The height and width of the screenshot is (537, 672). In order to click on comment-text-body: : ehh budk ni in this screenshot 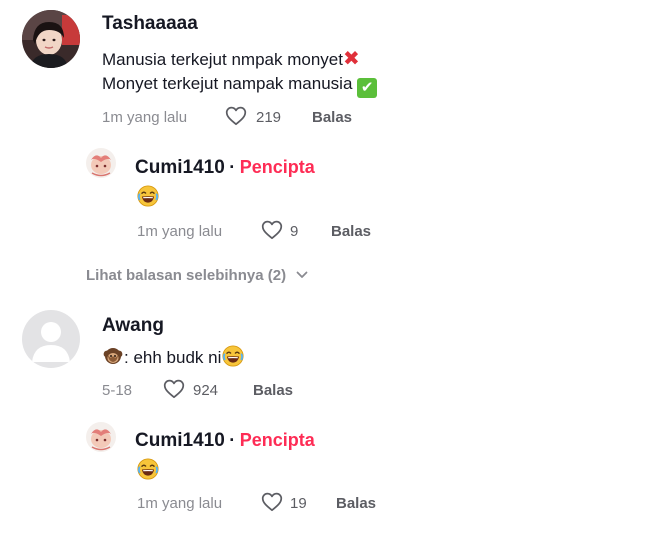, I will do `click(173, 357)`.